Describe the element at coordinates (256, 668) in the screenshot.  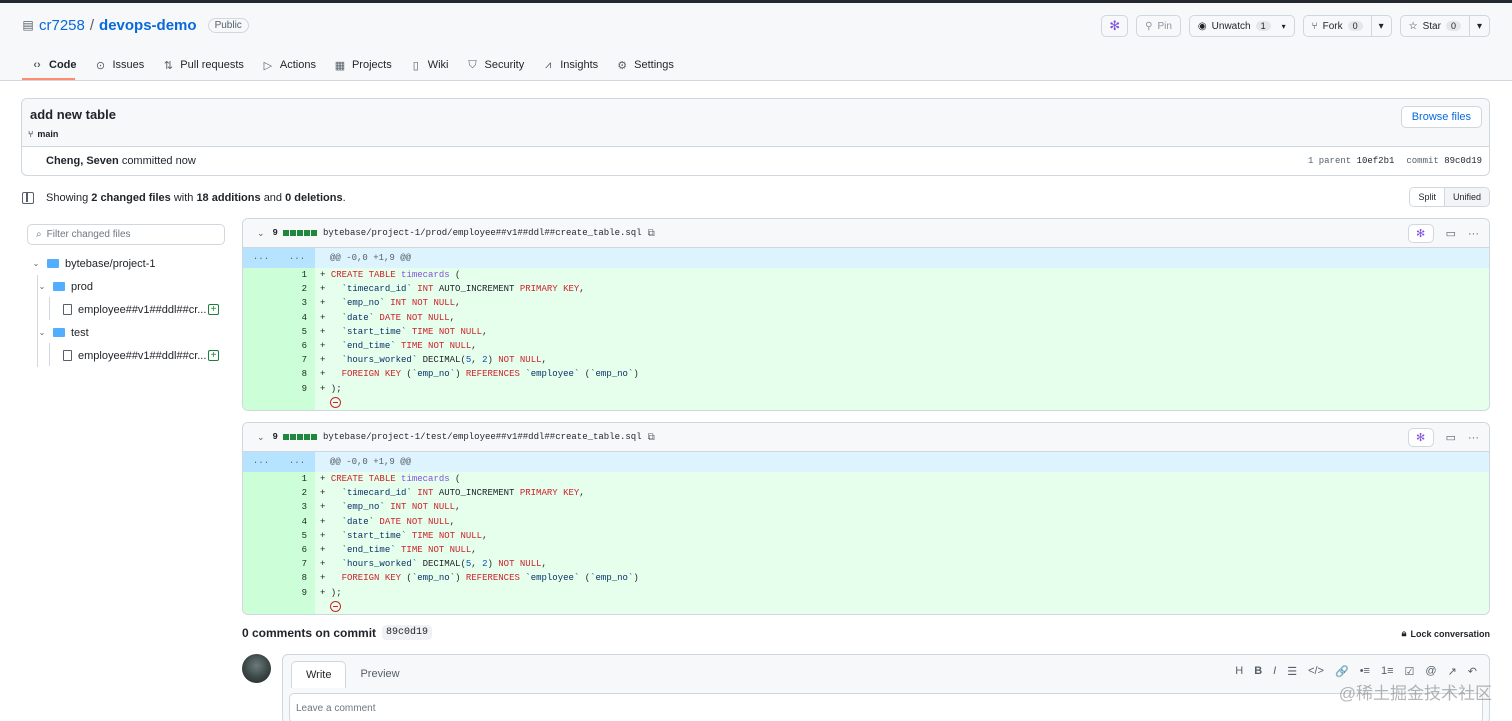
I see `avatar` at that location.